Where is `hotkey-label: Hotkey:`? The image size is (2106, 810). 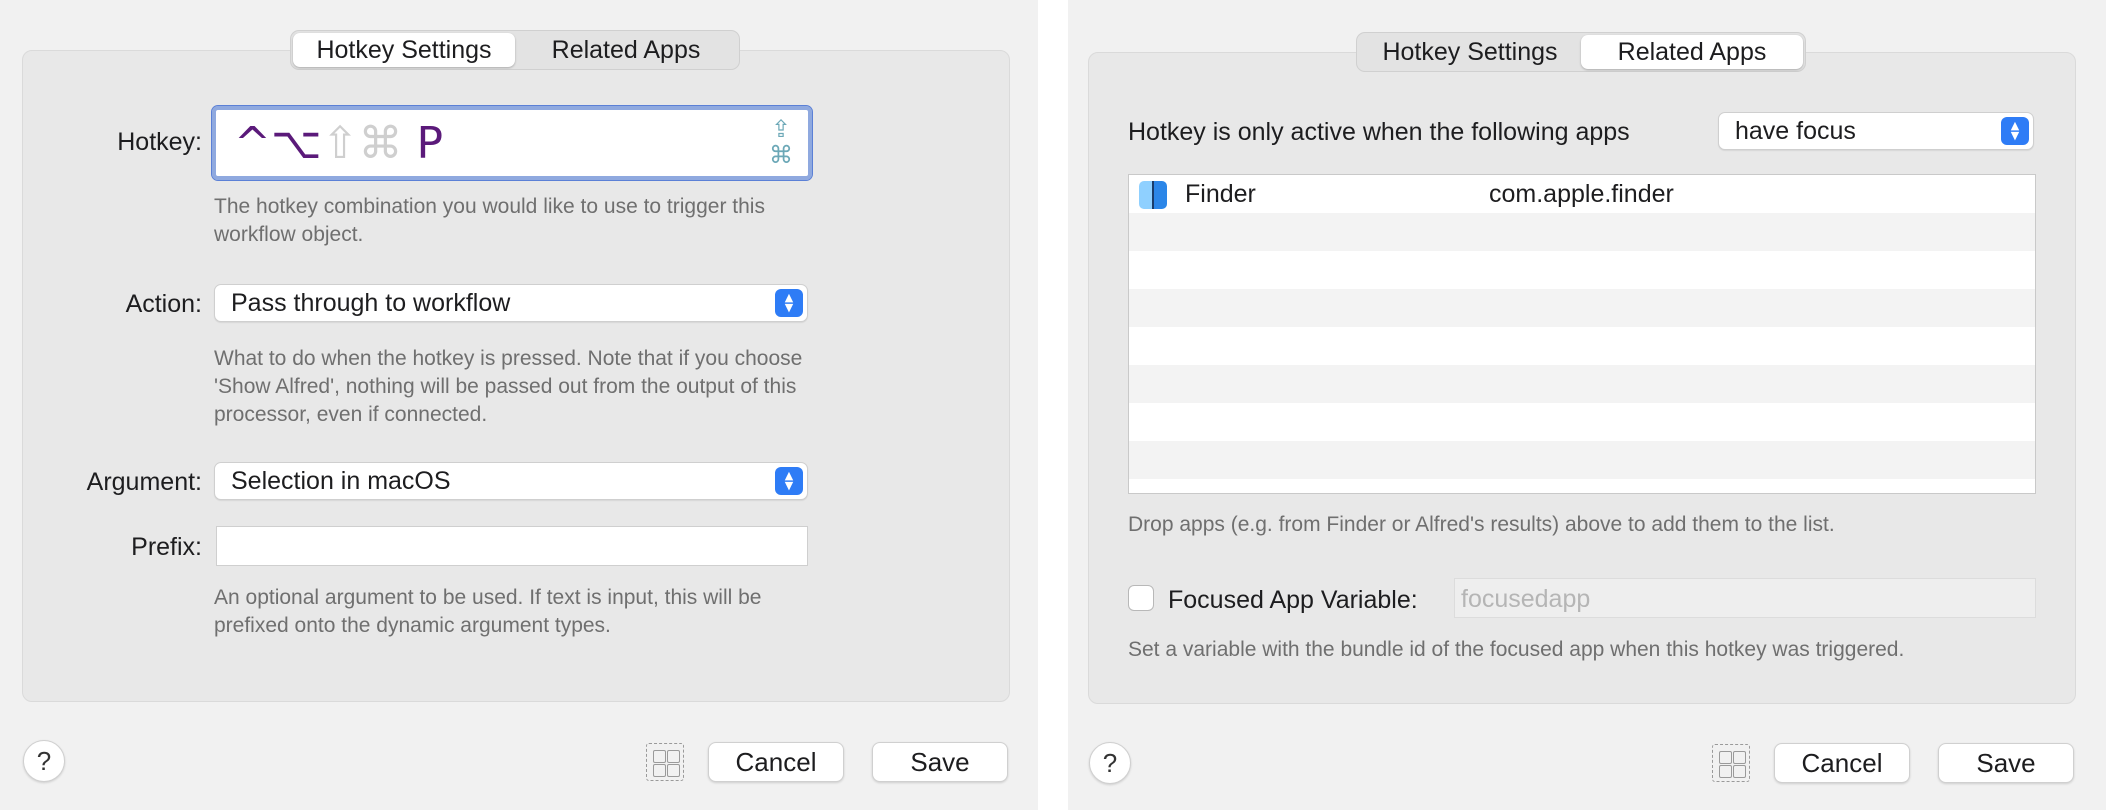 hotkey-label: Hotkey: is located at coordinates (159, 142).